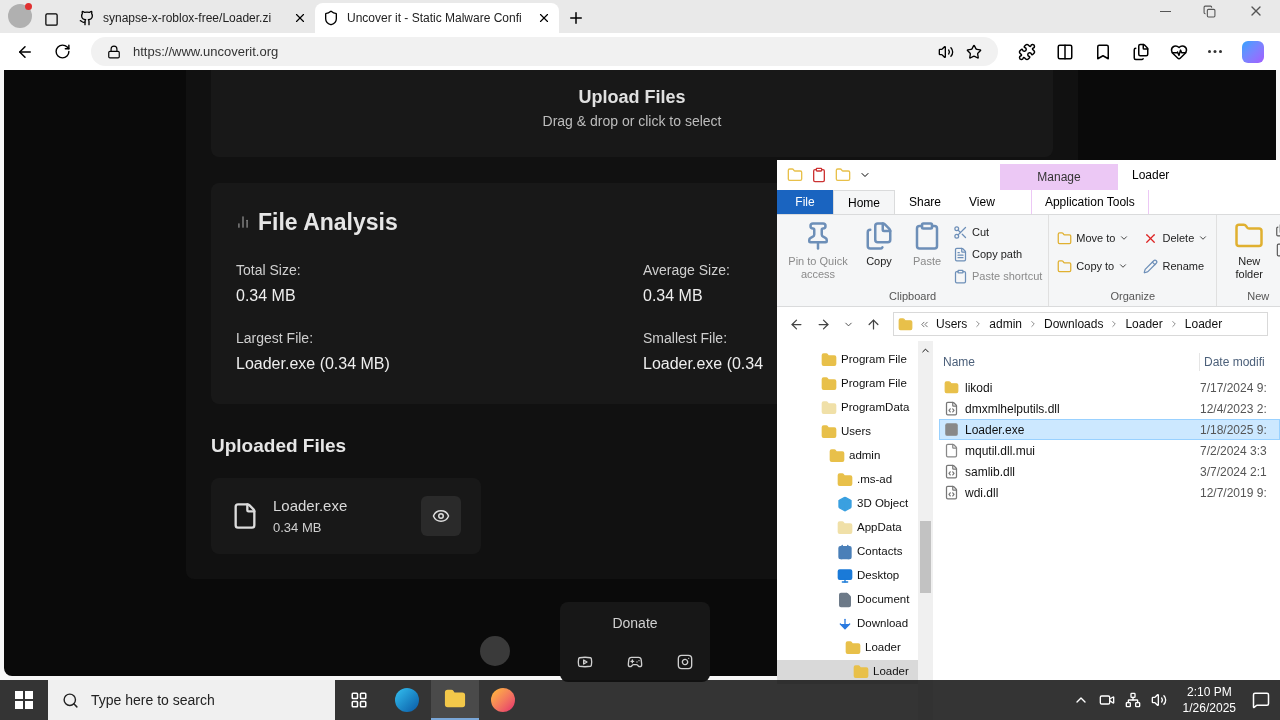  I want to click on file-row: dmxmlhelputils.dll 12/4/2023 2:, so click(1109, 408).